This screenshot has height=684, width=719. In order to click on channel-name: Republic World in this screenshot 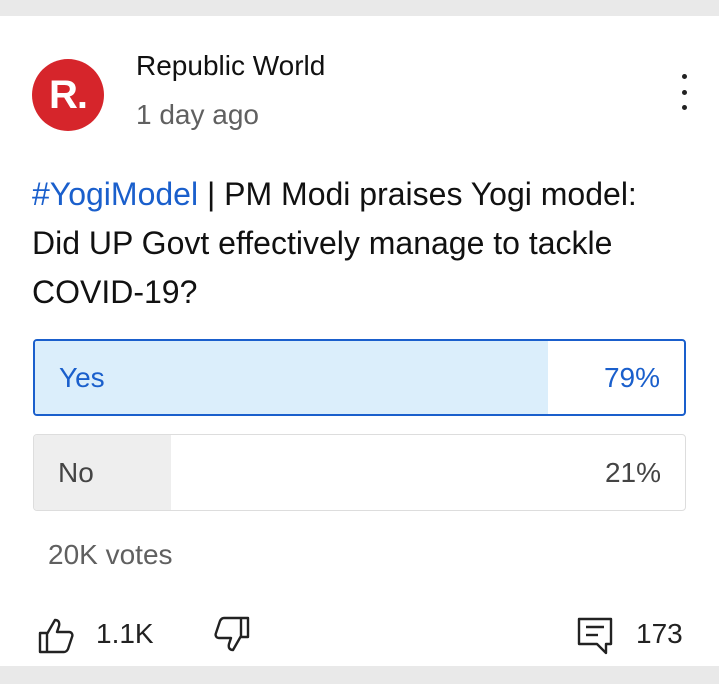, I will do `click(230, 66)`.